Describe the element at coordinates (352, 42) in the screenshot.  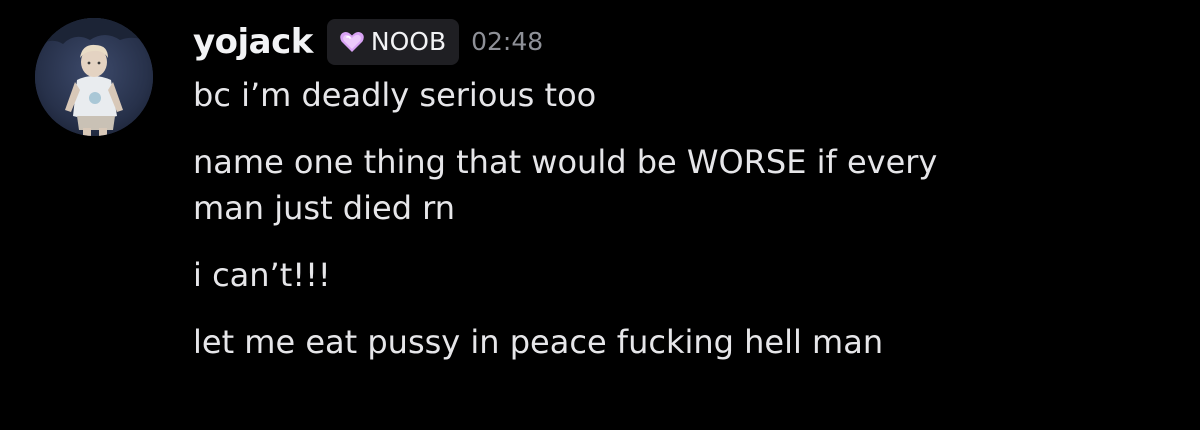
I see `heart-gem-icon` at that location.